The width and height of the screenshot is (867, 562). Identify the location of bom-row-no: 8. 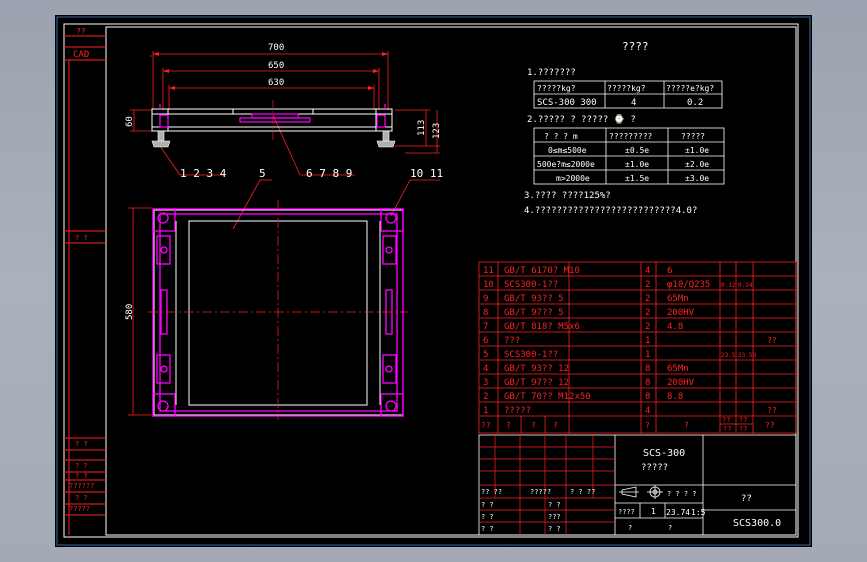
(485, 313).